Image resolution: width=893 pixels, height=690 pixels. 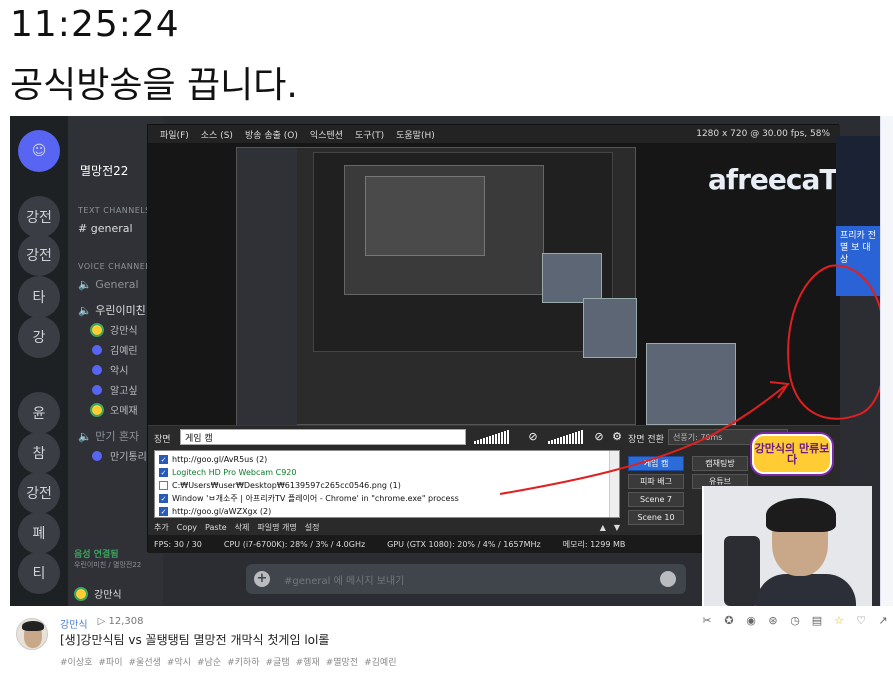 What do you see at coordinates (76, 661) in the screenshot?
I see `hashtag: #이상호` at bounding box center [76, 661].